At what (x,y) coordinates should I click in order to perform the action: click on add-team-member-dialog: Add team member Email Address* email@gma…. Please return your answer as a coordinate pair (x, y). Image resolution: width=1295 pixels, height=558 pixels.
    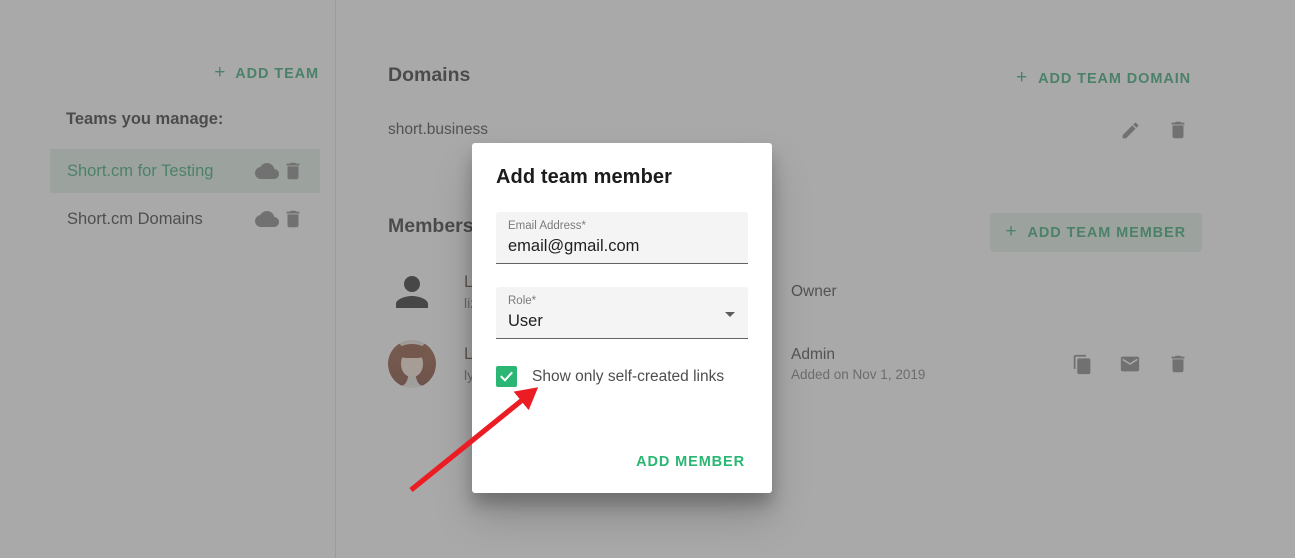
    Looking at the image, I should click on (622, 318).